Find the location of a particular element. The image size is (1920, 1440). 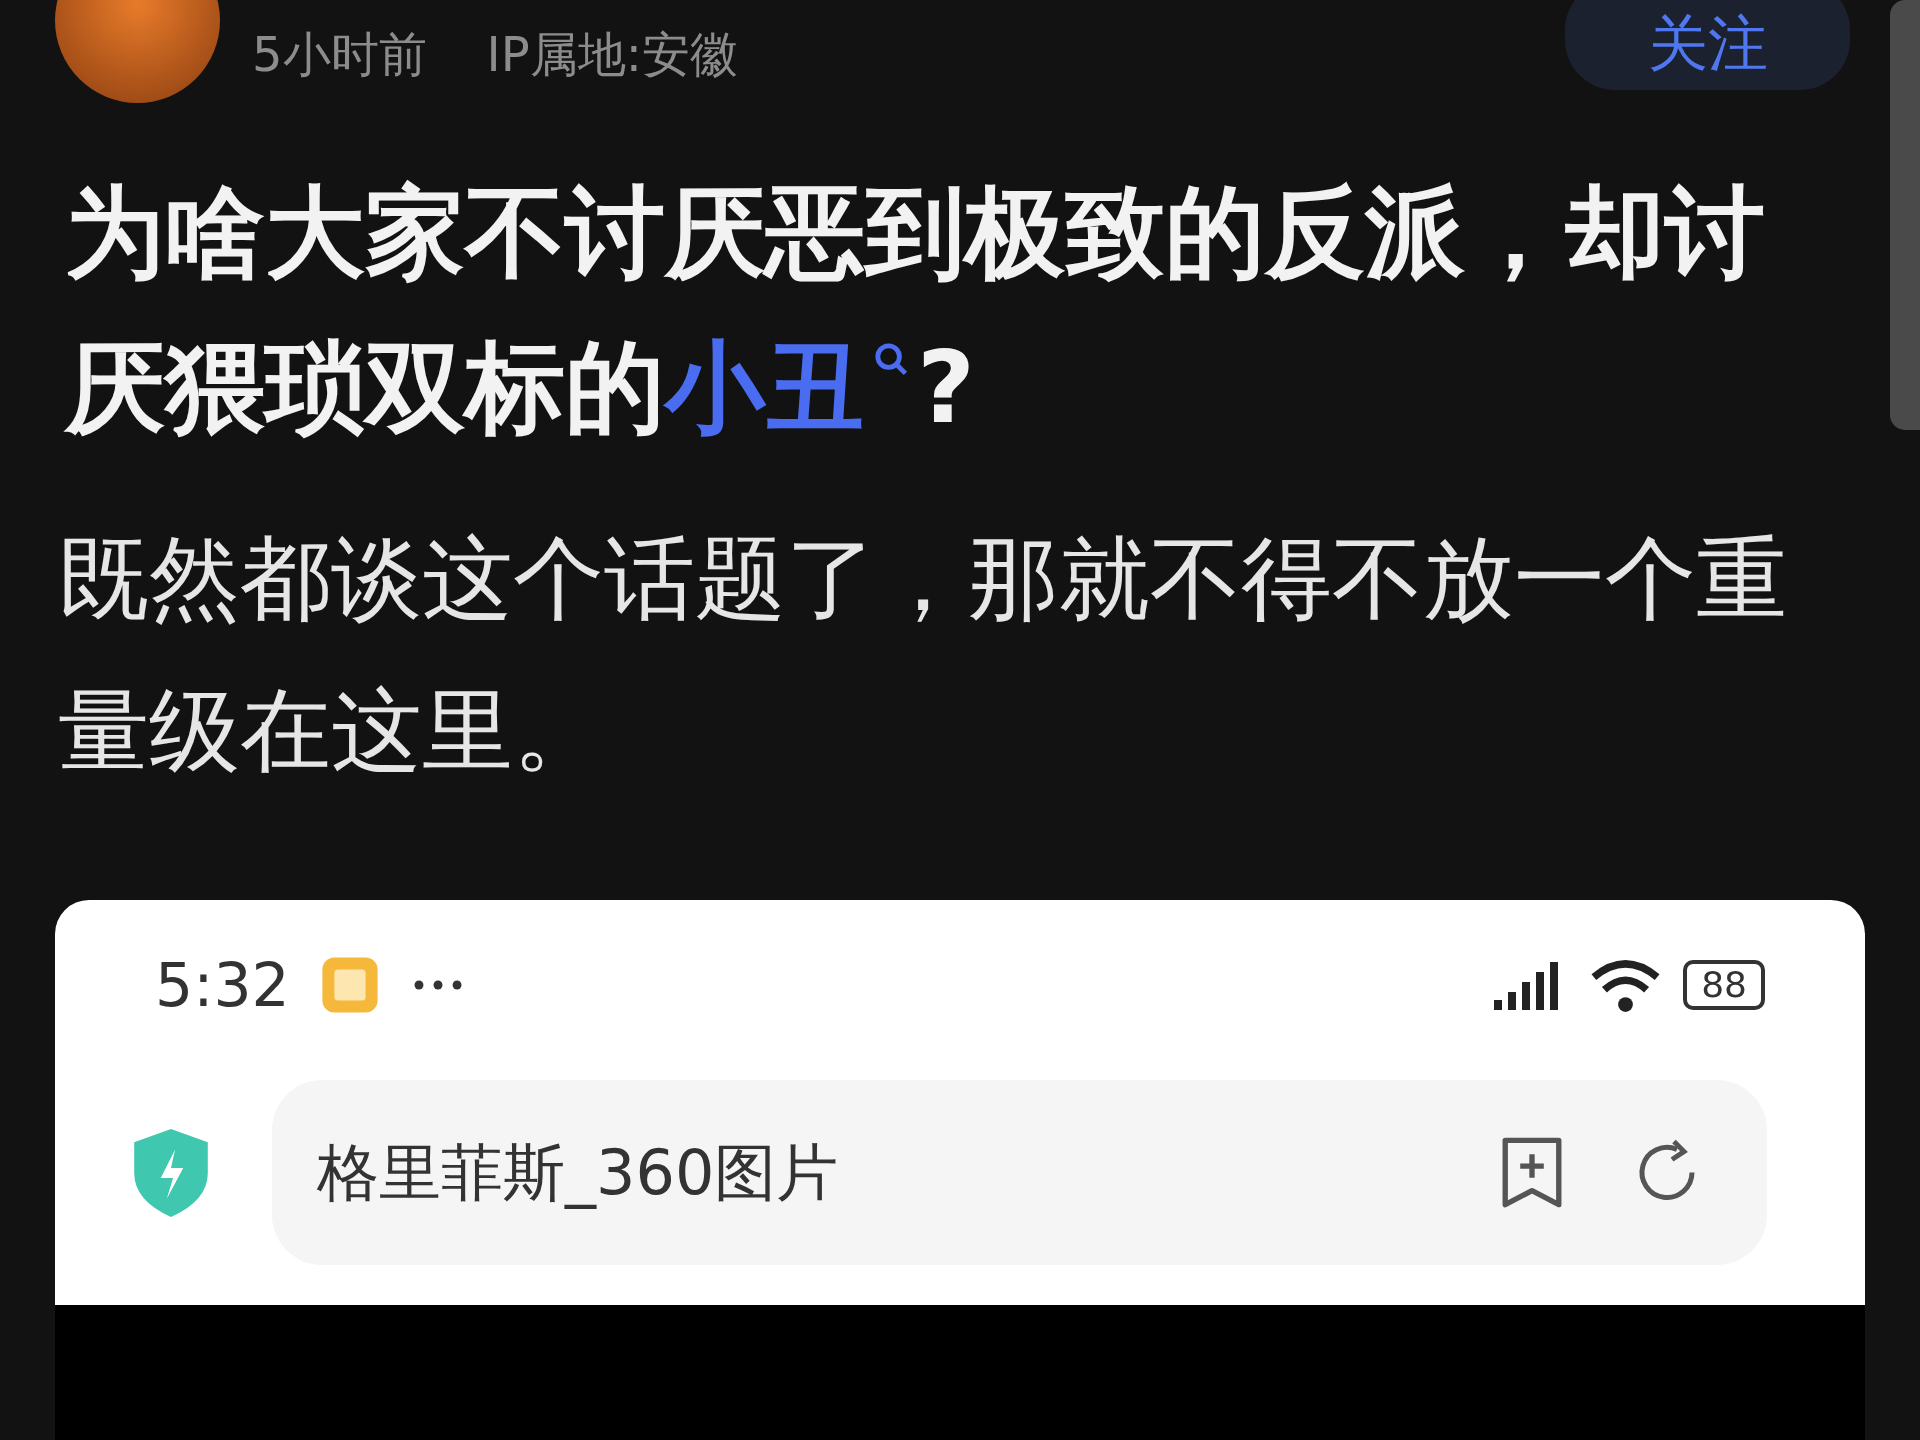

ip-location: IP属地:安徽 is located at coordinates (612, 54).